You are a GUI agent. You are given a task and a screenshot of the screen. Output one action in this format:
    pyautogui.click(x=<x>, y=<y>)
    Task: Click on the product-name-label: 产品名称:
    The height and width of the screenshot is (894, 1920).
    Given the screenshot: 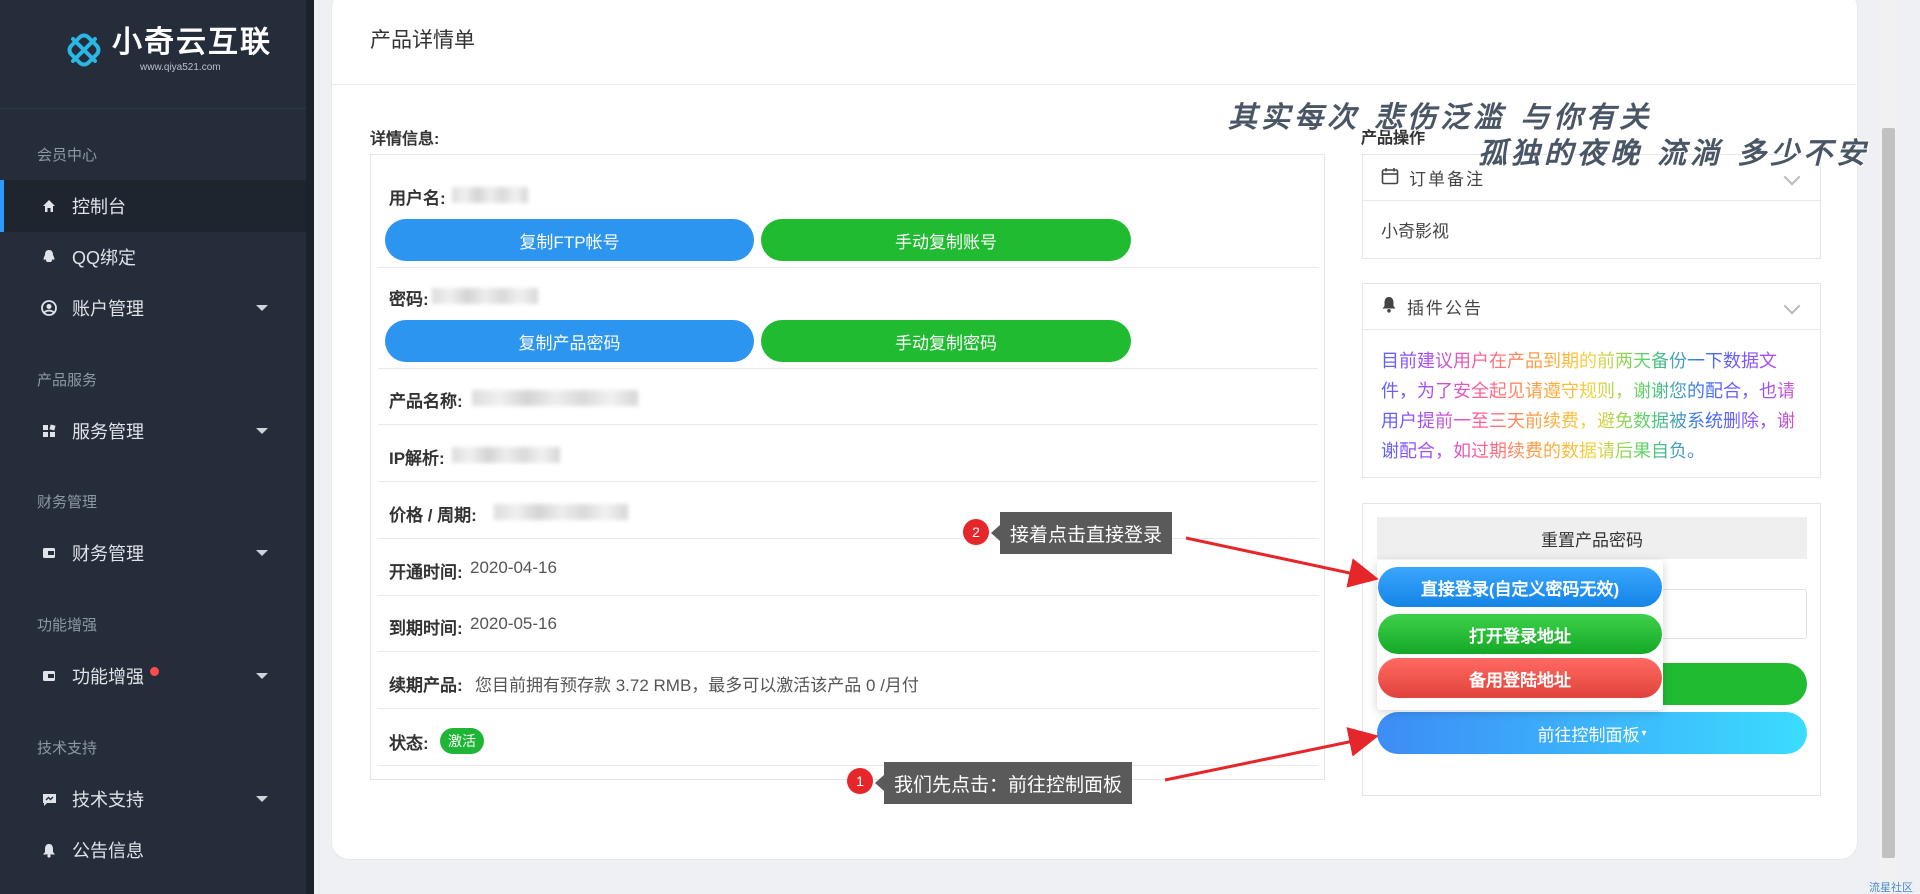 What is the action you would take?
    pyautogui.click(x=426, y=401)
    